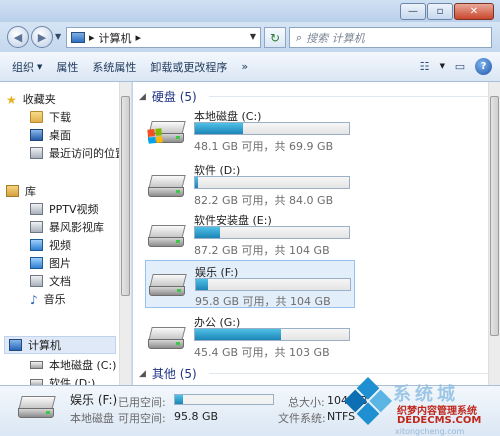 The image size is (500, 436). Describe the element at coordinates (250, 284) in the screenshot. I see `drive-tile-f: 娱乐 (F:) 95.8 GB 可用，共 104 GB` at that location.